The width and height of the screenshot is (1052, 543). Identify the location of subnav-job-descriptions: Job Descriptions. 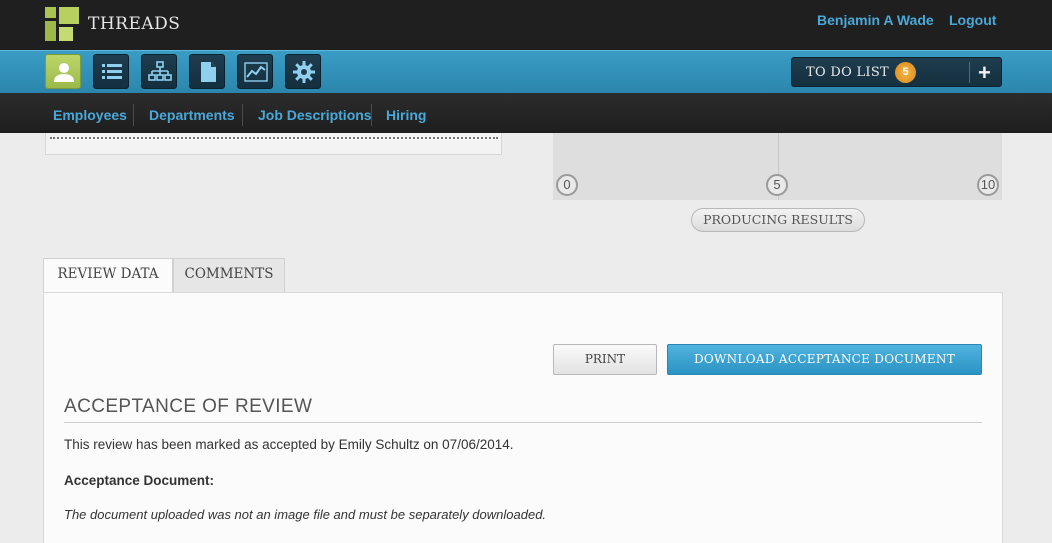
(315, 115).